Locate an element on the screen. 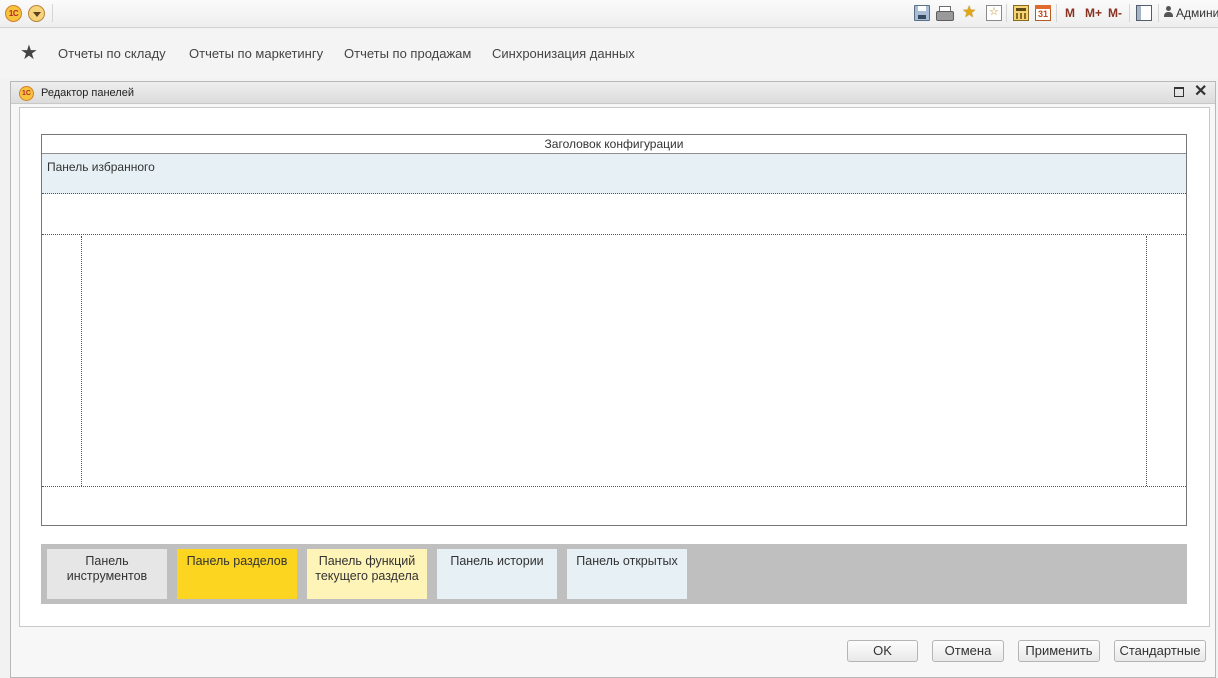  cancel-button: Отмена is located at coordinates (968, 651).